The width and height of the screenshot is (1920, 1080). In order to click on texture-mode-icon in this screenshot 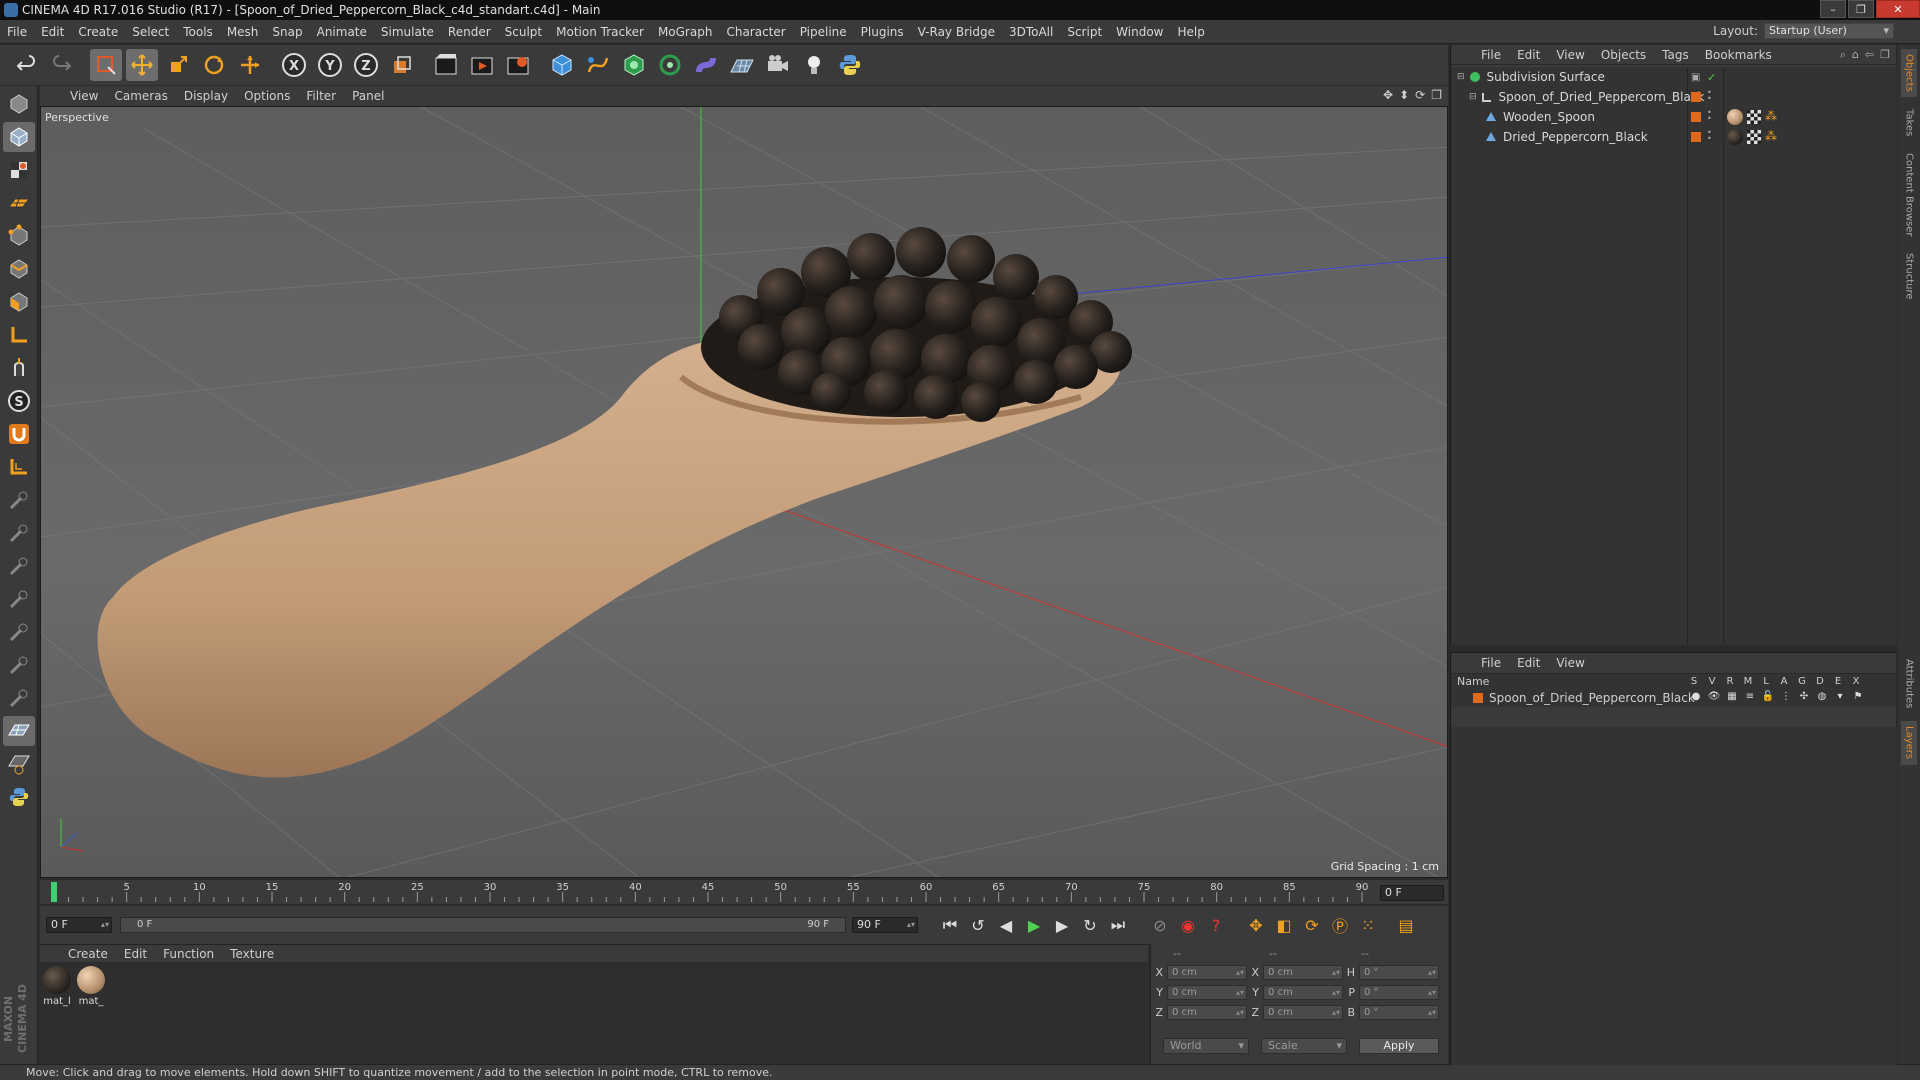, I will do `click(19, 170)`.